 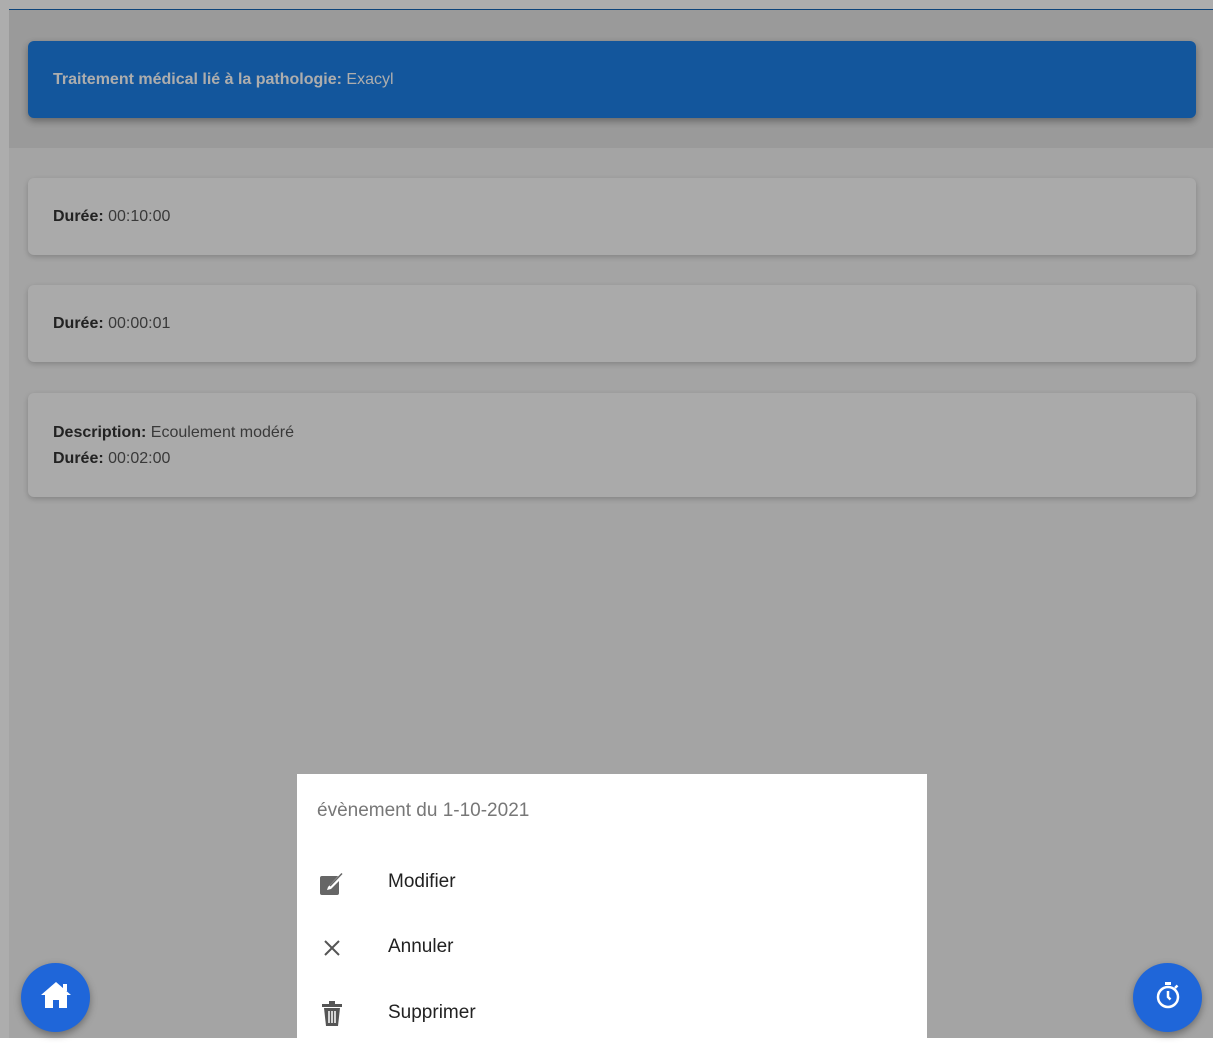 I want to click on cancel-label: Annuler, so click(x=421, y=946).